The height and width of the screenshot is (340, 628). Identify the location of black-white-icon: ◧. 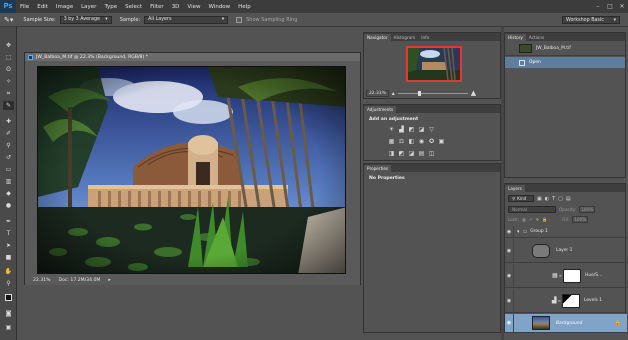
(411, 141).